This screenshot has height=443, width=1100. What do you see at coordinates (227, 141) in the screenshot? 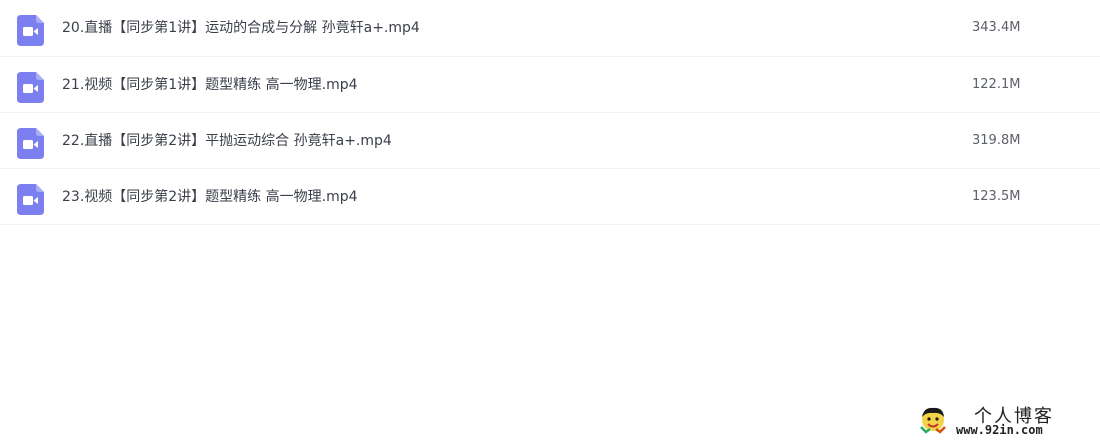
I see `file-name: 22.直播【同步第2讲】平抛运动综合 孙竟轩a+.mp4` at bounding box center [227, 141].